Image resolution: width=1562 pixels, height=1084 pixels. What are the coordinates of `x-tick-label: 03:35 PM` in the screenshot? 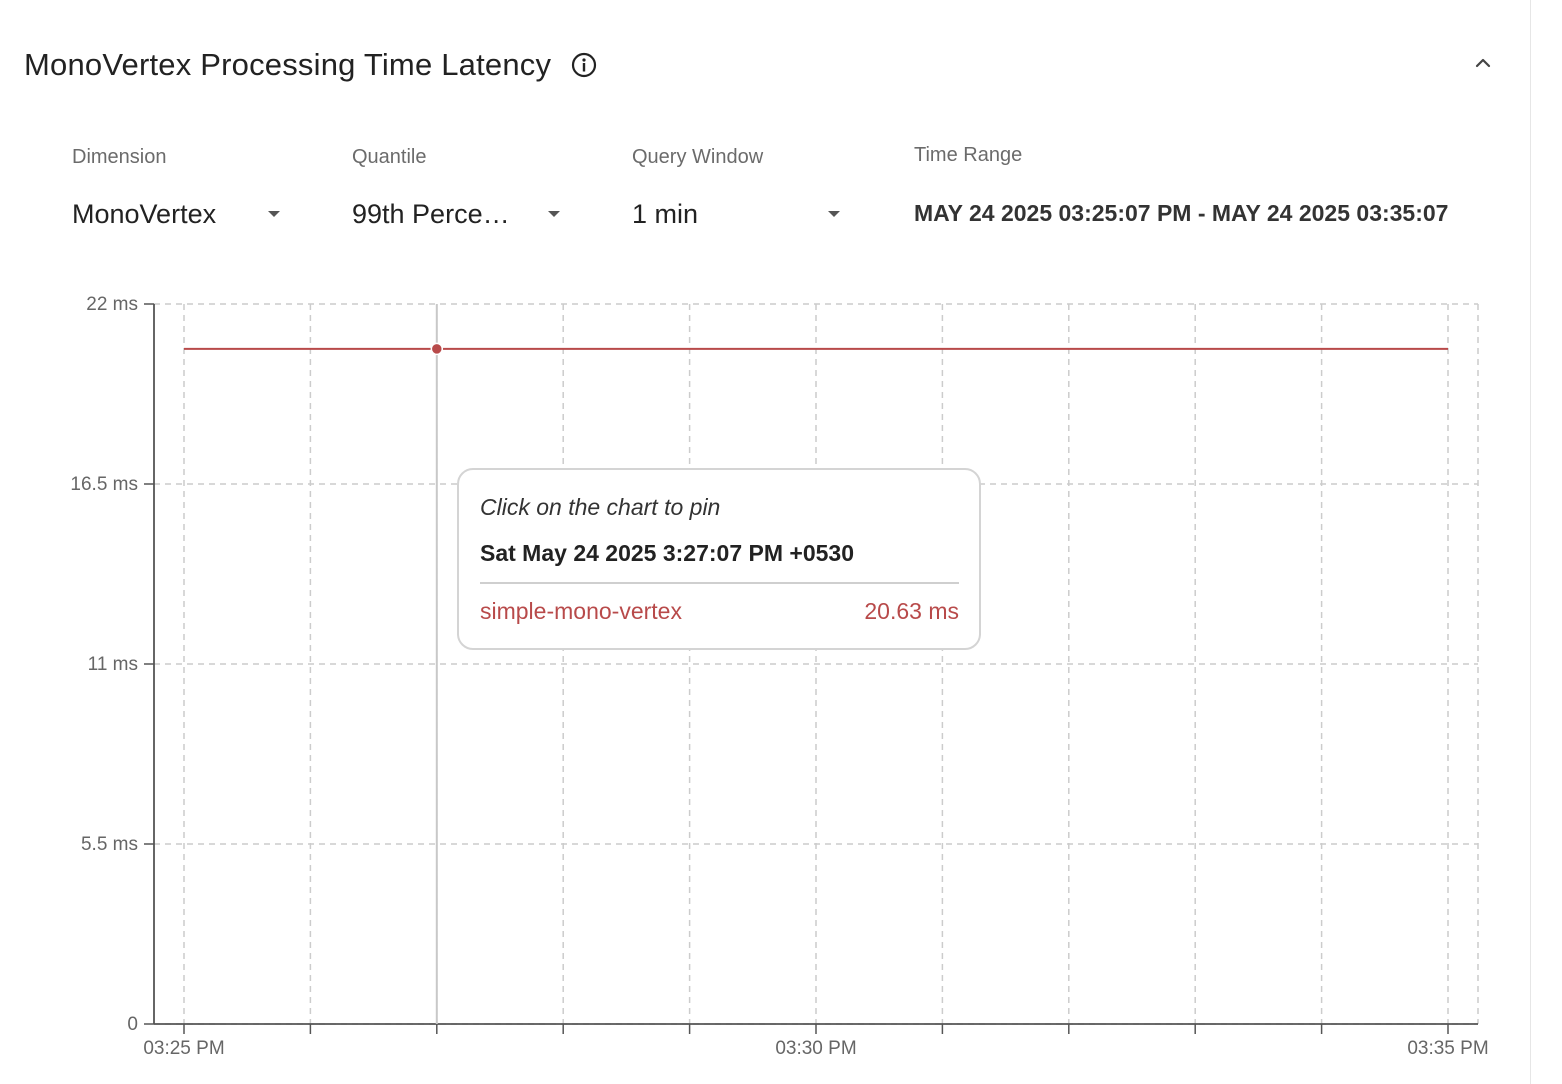 It's located at (1447, 1048).